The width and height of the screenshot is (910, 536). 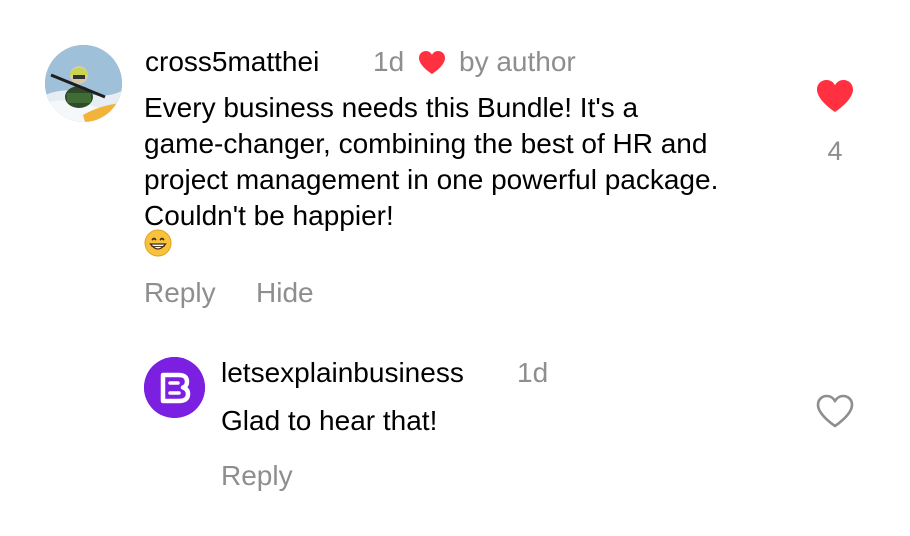 What do you see at coordinates (342, 373) in the screenshot?
I see `reply-username: letsexplainbusiness` at bounding box center [342, 373].